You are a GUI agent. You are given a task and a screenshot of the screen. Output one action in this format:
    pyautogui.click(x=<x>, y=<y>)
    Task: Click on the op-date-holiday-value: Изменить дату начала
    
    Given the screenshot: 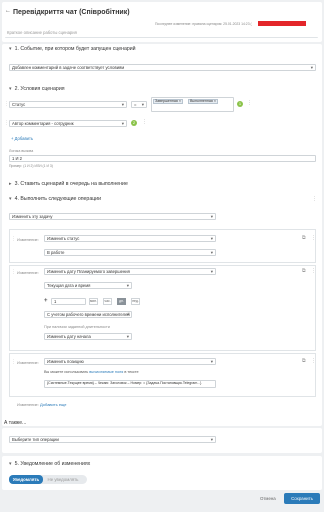 What is the action you would take?
    pyautogui.click(x=69, y=336)
    